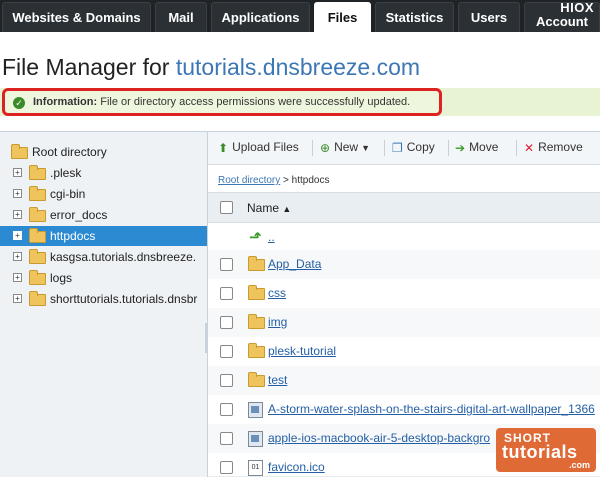 Image resolution: width=600 pixels, height=477 pixels. I want to click on watermark-line3: .com, so click(579, 465).